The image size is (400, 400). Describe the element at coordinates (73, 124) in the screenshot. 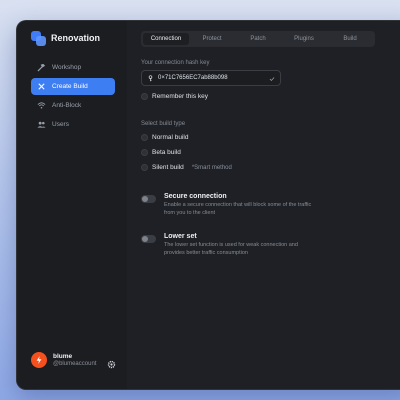

I see `sidebar-item-users: Users` at that location.